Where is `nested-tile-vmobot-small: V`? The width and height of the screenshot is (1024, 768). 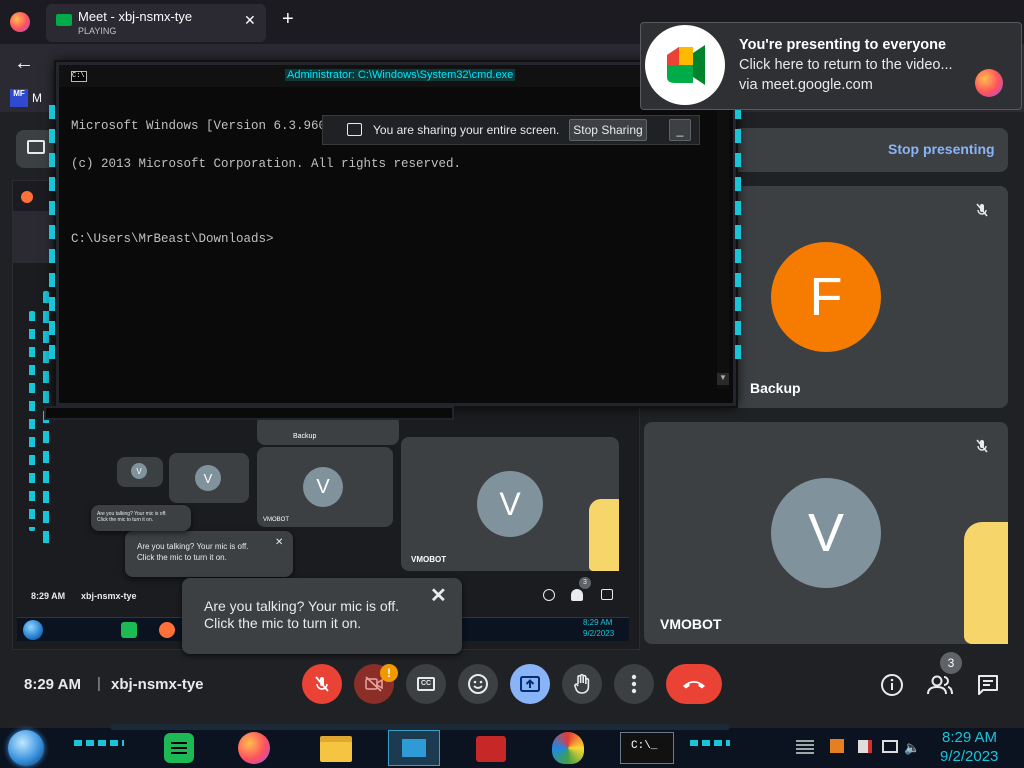
nested-tile-vmobot-small: V is located at coordinates (209, 478).